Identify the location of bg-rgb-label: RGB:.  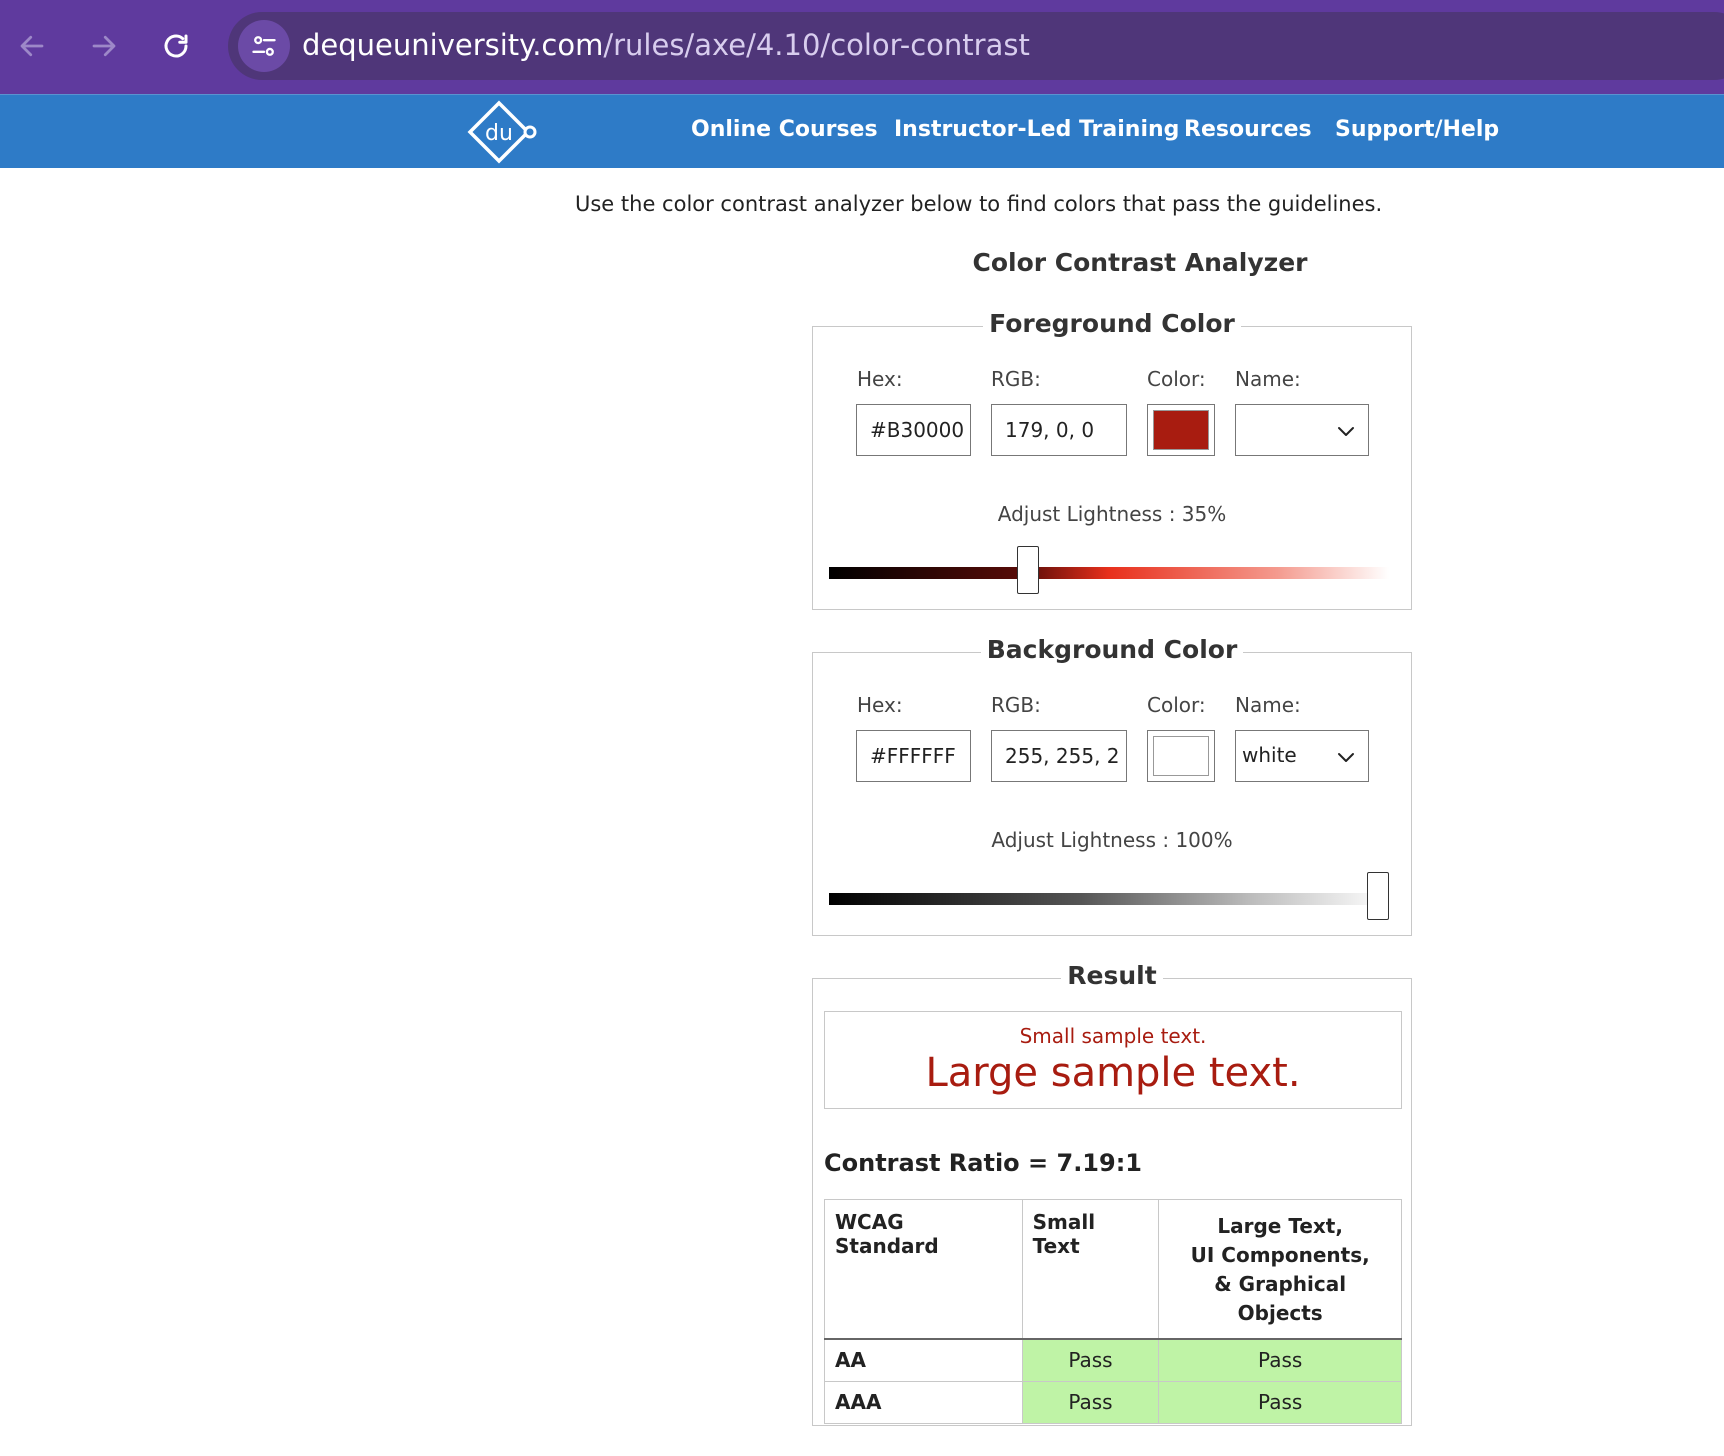
(1016, 705).